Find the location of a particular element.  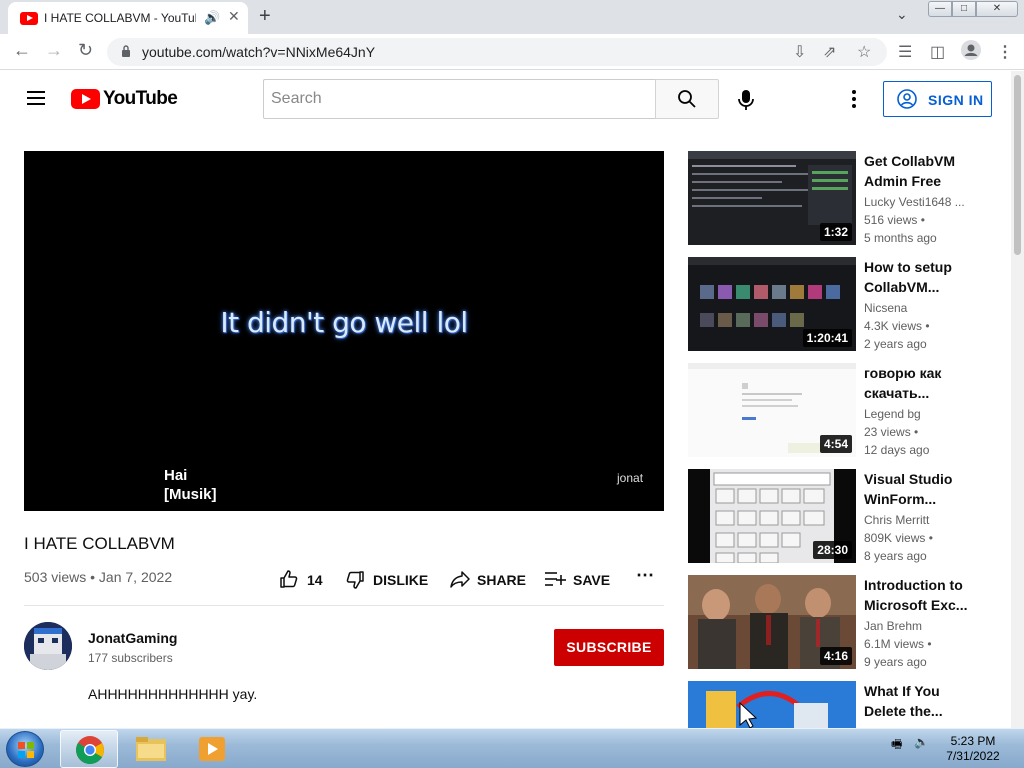

search-input is located at coordinates (459, 99).